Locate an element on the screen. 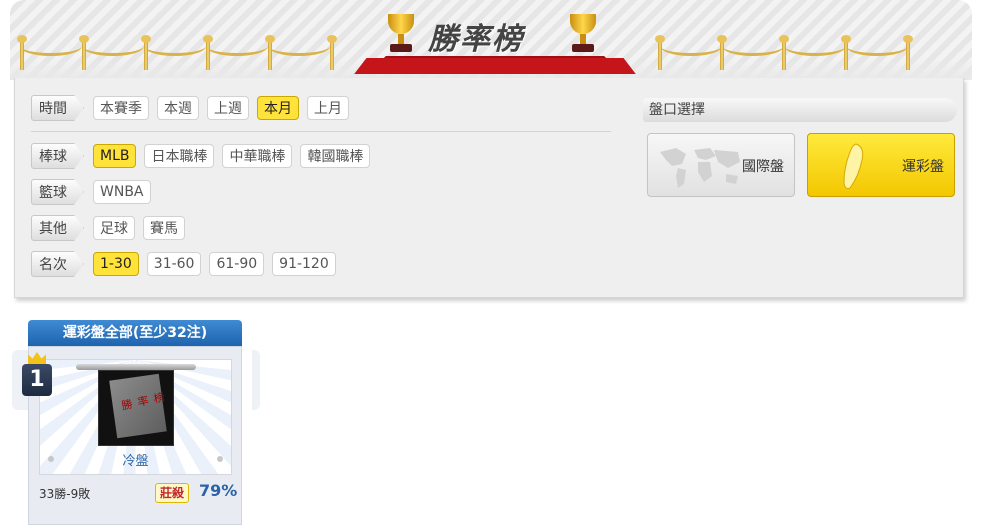 Image resolution: width=994 pixels, height=527 pixels. baseball-filter-row: 棒球 MLB 日本職棒 中華職棒 韓國職棒 is located at coordinates (204, 156).